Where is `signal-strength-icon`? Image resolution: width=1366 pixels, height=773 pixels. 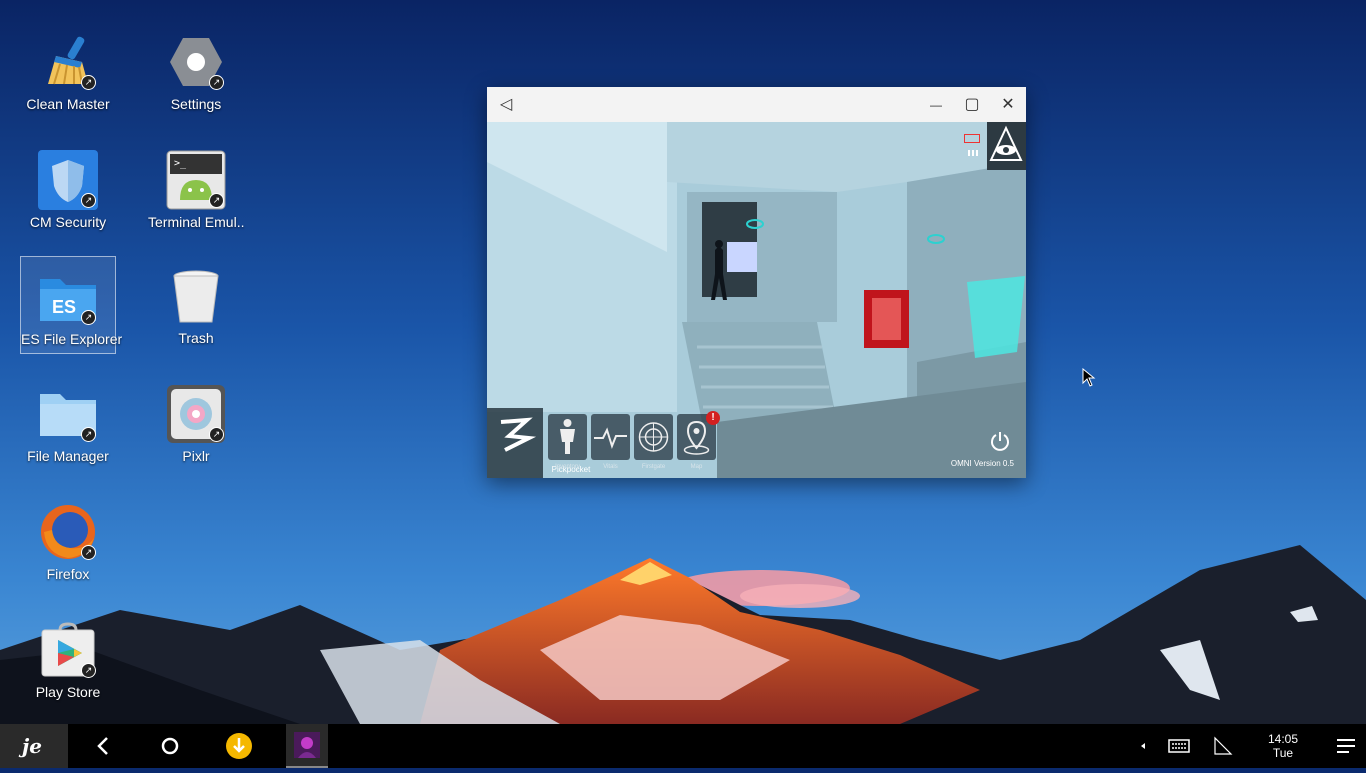
signal-strength-icon is located at coordinates (1223, 745).